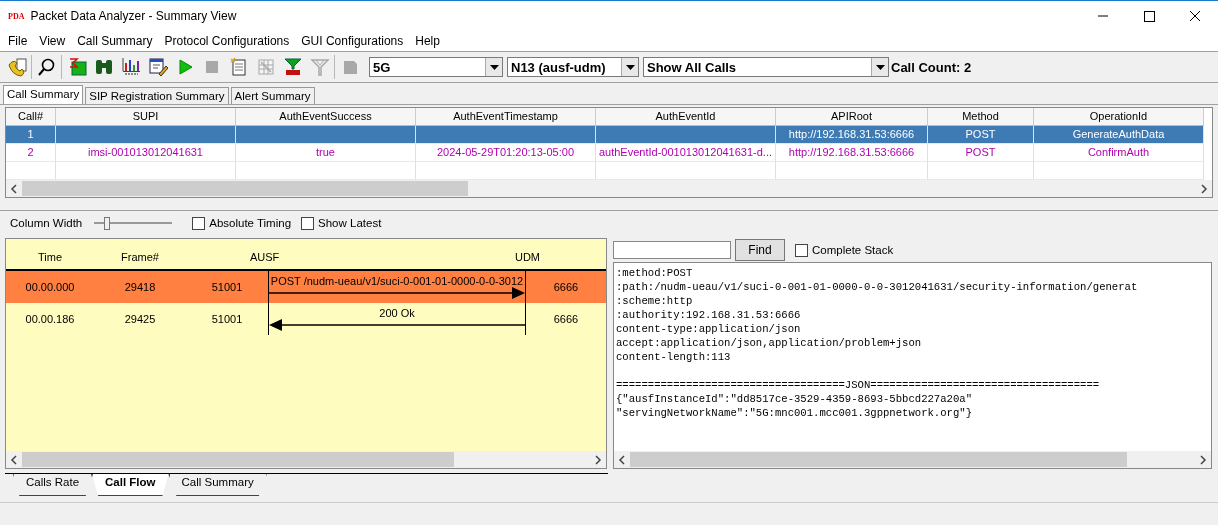 This screenshot has height=525, width=1218. I want to click on detail-line: content-length:113, so click(674, 357).